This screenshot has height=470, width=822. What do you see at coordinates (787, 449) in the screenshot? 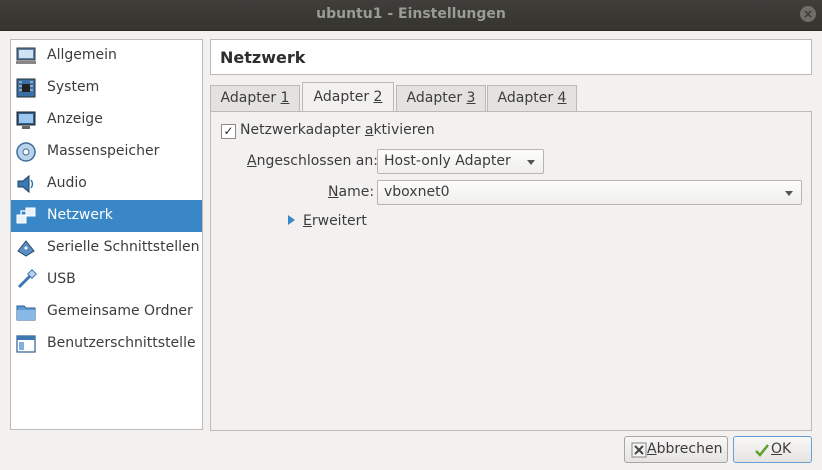
I see `label-text: K` at bounding box center [787, 449].